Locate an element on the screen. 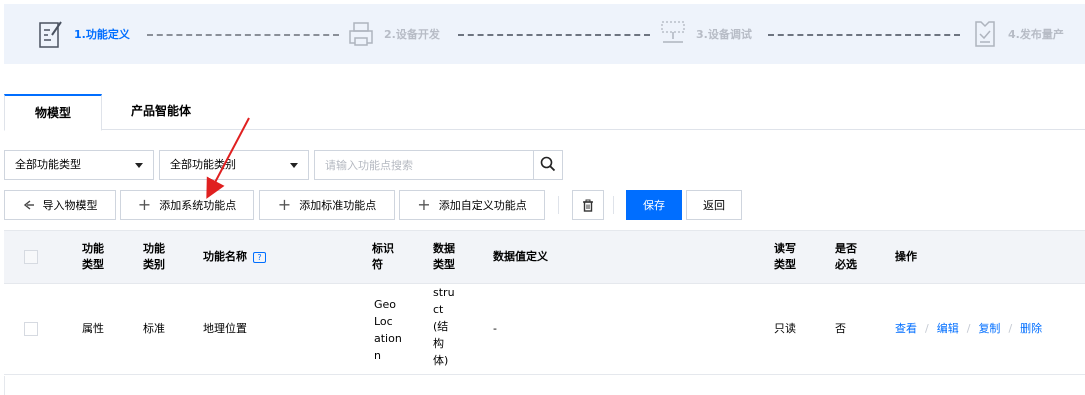  cell-data-type: stru ct (结 构 体) is located at coordinates (444, 326).